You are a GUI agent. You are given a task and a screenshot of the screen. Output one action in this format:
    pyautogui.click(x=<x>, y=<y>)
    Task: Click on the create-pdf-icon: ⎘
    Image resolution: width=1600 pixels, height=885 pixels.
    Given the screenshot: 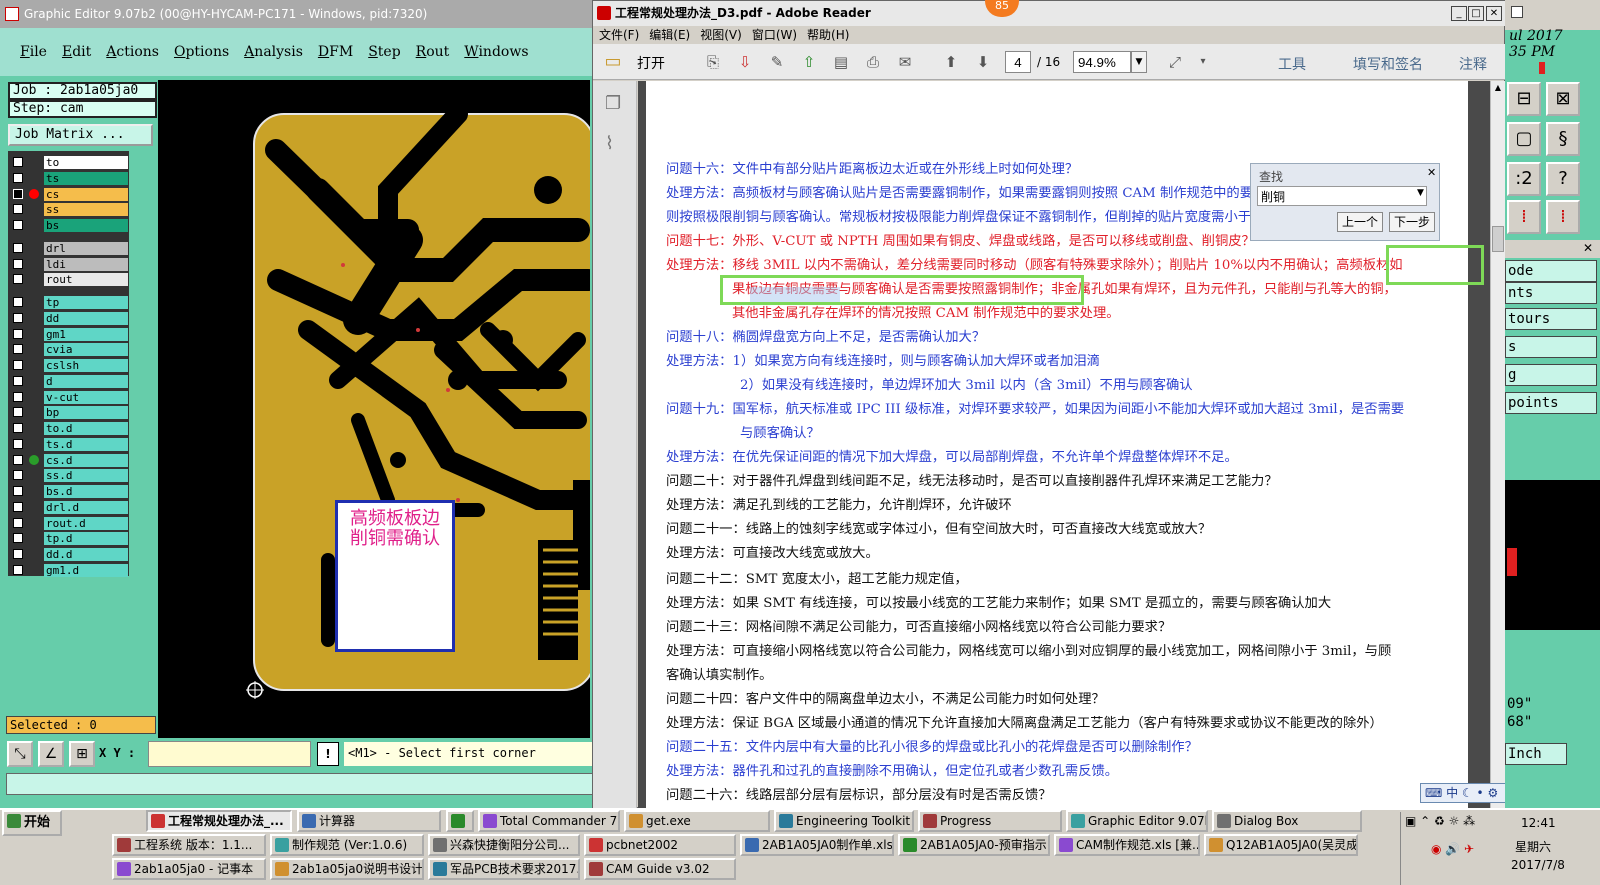 What is the action you would take?
    pyautogui.click(x=713, y=62)
    